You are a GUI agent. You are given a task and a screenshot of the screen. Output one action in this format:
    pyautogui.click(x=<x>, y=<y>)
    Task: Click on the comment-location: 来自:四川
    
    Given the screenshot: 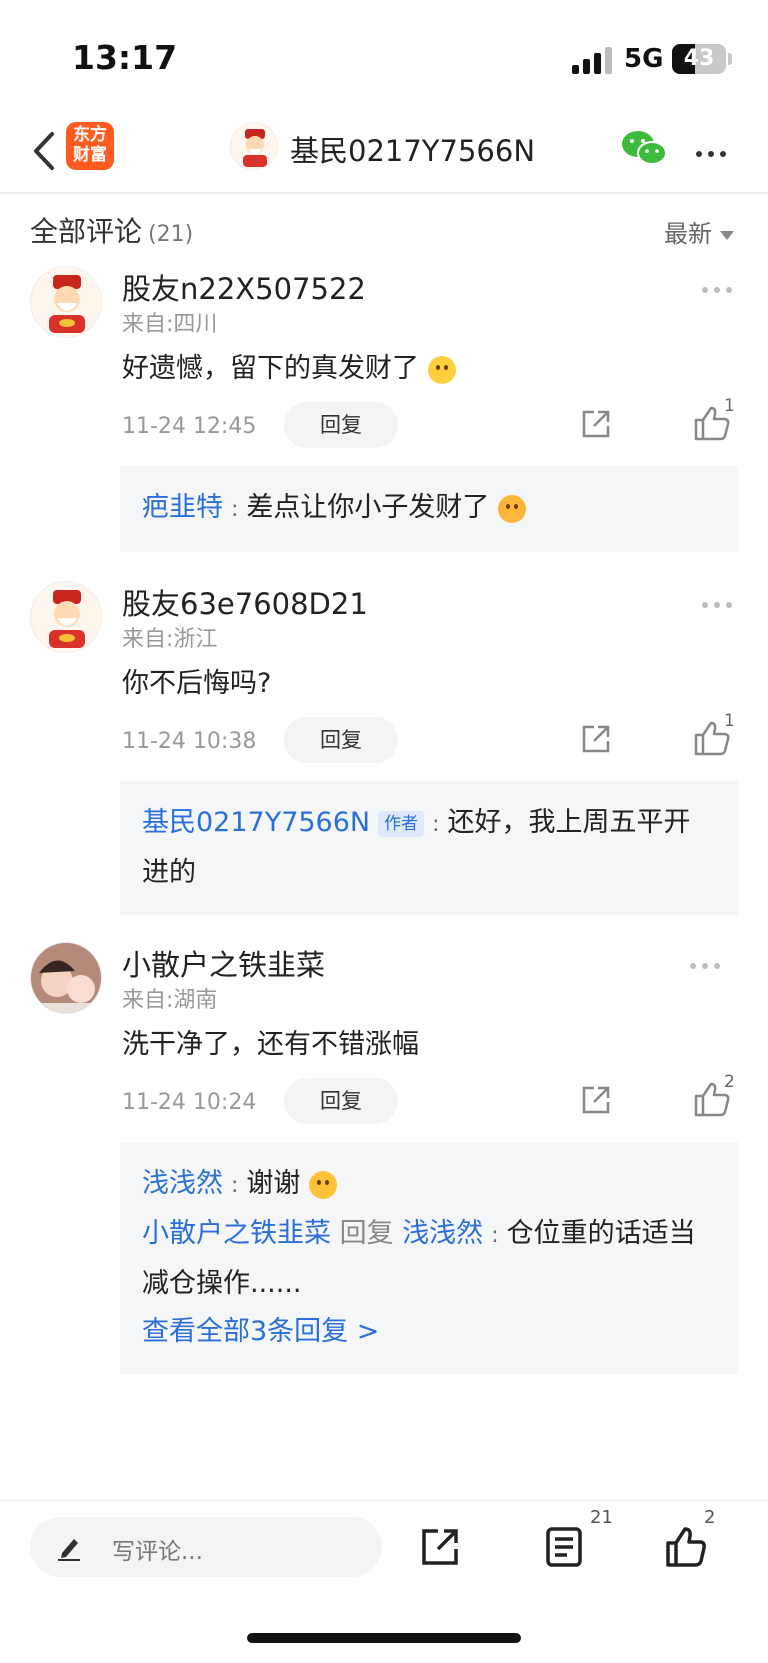 What is the action you would take?
    pyautogui.click(x=170, y=324)
    